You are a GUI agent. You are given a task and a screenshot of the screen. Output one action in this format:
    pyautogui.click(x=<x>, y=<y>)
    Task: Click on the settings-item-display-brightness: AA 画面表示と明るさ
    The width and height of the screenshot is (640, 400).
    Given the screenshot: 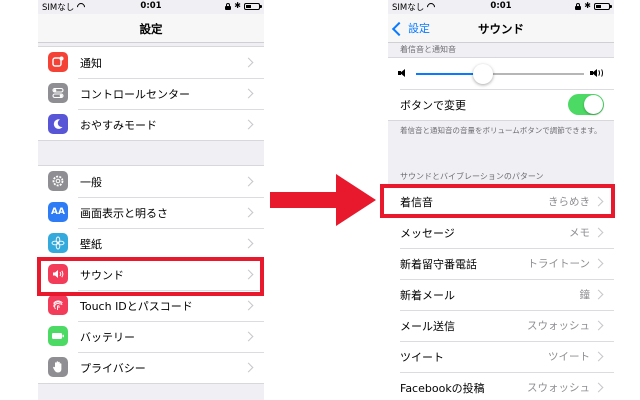 What is the action you would take?
    pyautogui.click(x=151, y=212)
    